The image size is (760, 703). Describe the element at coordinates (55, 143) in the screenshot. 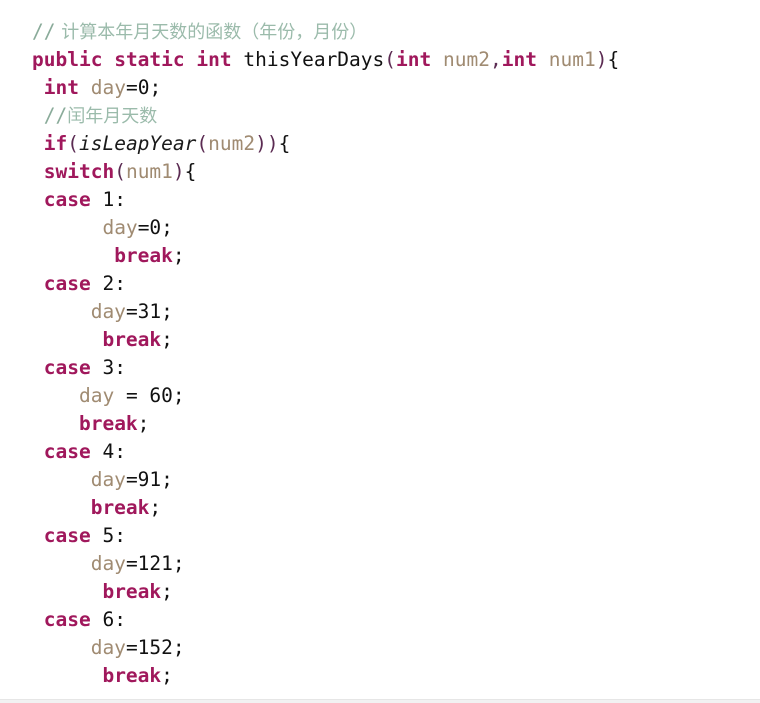

I see `code-token-kw: if` at that location.